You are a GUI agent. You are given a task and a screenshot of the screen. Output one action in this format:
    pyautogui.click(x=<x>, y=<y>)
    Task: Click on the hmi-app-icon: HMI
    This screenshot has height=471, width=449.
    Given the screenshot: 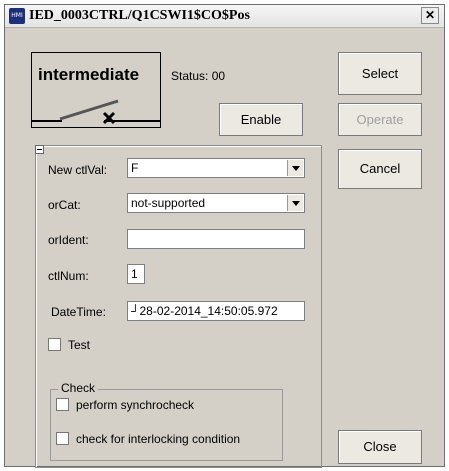 What is the action you would take?
    pyautogui.click(x=17, y=16)
    